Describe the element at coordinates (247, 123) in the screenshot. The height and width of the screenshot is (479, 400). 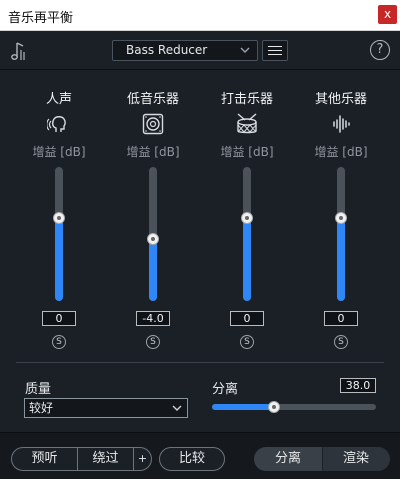
I see `drum-icon` at that location.